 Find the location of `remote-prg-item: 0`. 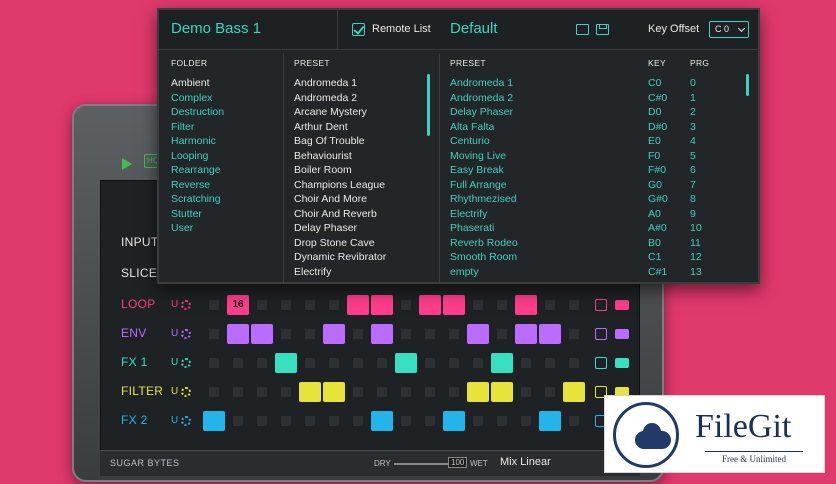

remote-prg-item: 0 is located at coordinates (696, 83).